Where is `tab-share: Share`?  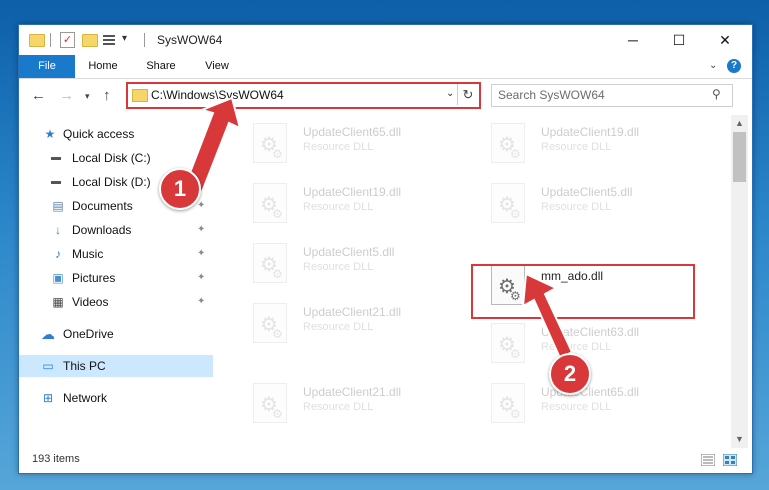 tab-share: Share is located at coordinates (161, 66).